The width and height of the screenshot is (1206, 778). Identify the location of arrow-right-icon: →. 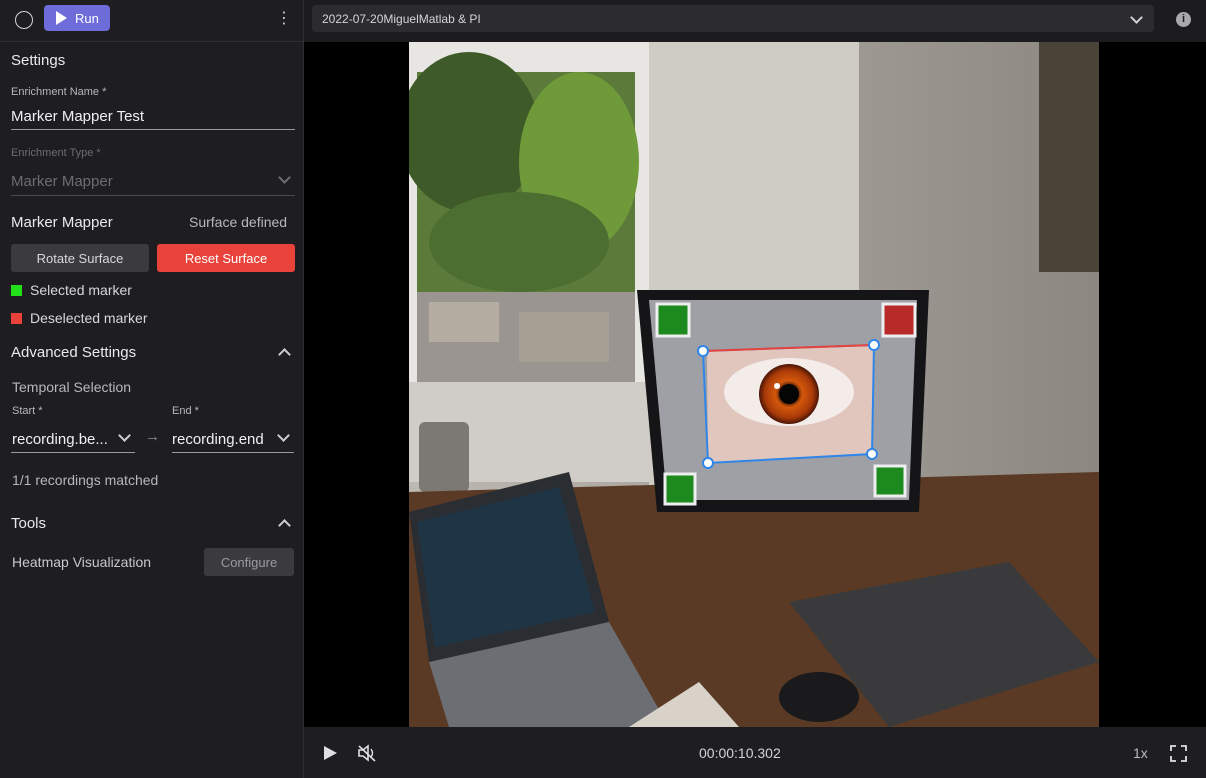
(152, 436).